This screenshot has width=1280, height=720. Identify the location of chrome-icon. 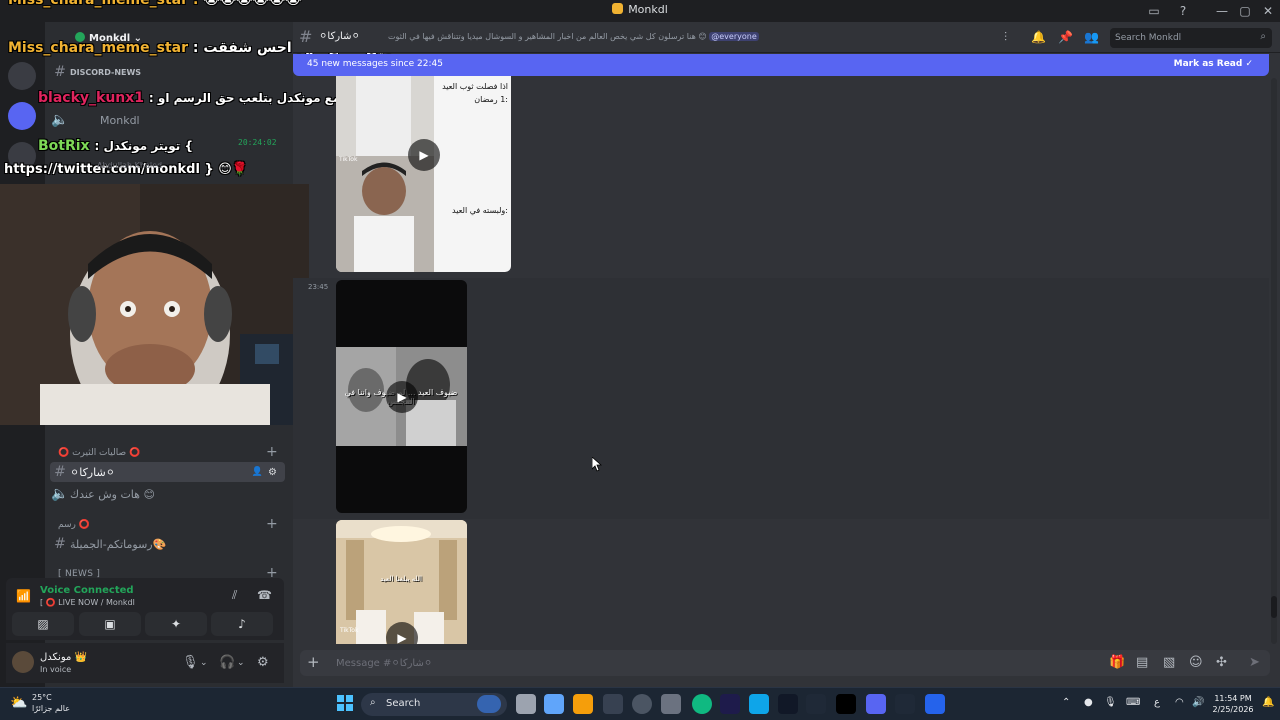
(702, 704).